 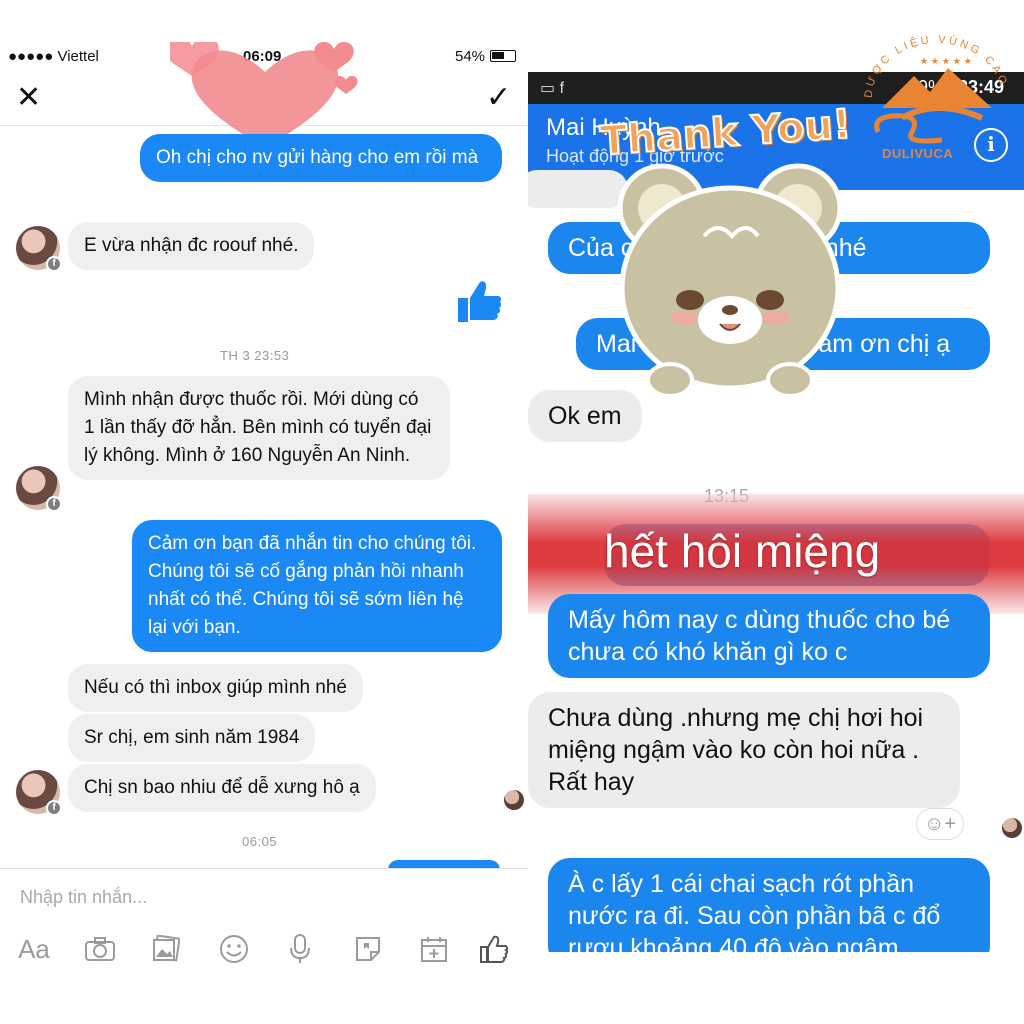 I want to click on gallery-icon, so click(x=166, y=949).